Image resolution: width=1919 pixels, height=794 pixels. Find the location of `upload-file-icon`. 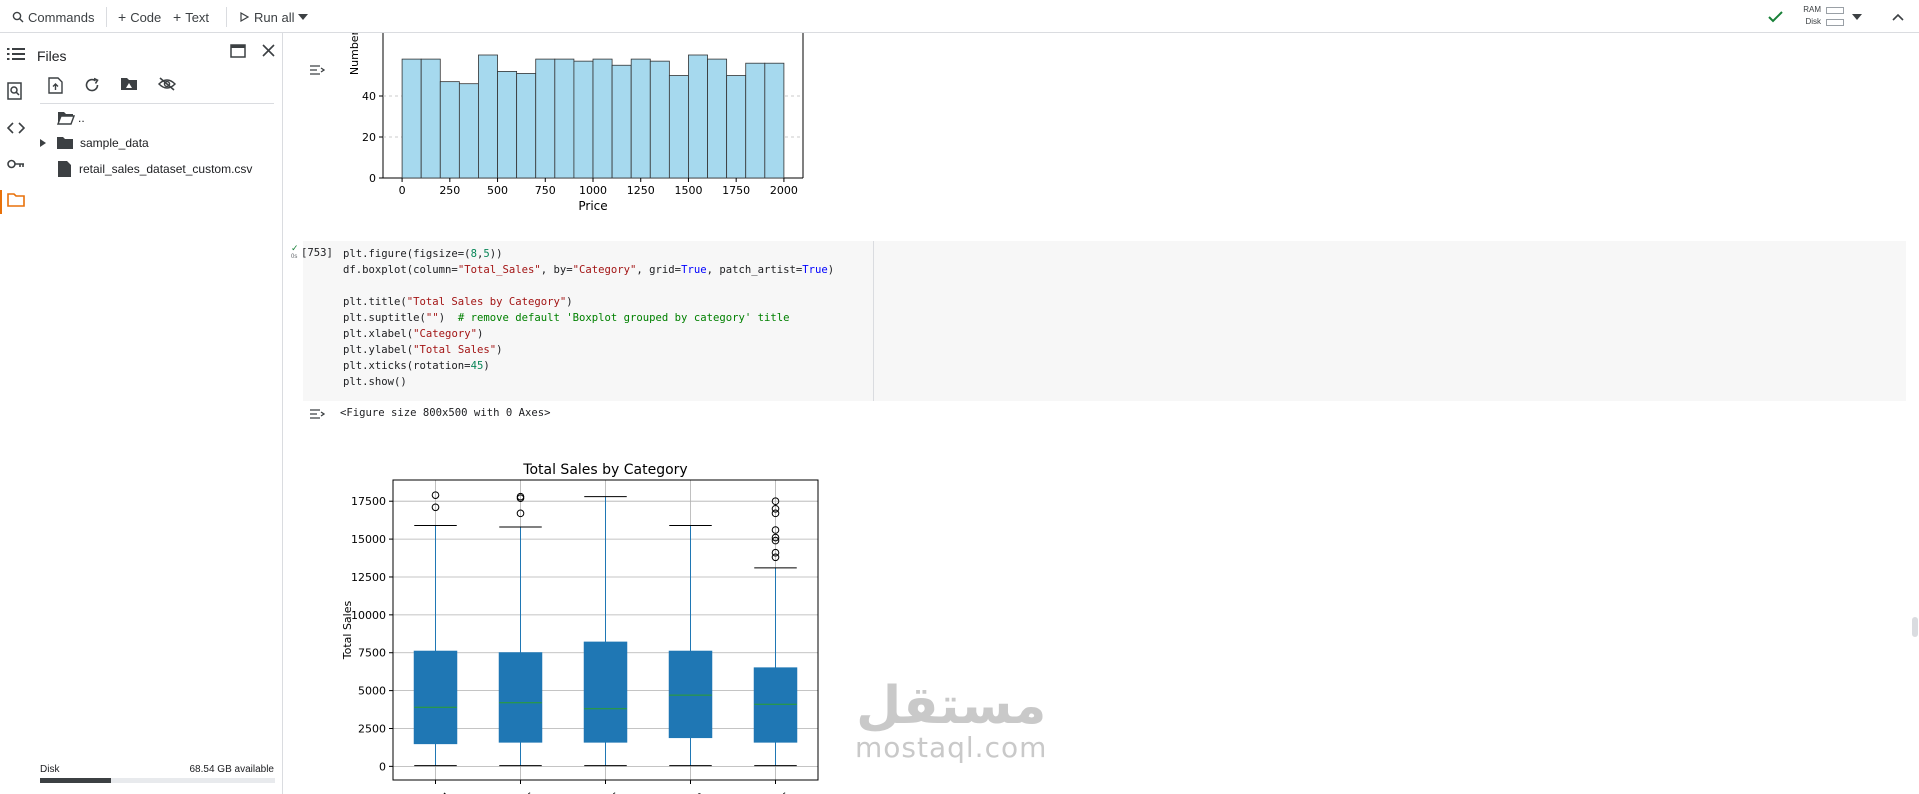

upload-file-icon is located at coordinates (55, 85).